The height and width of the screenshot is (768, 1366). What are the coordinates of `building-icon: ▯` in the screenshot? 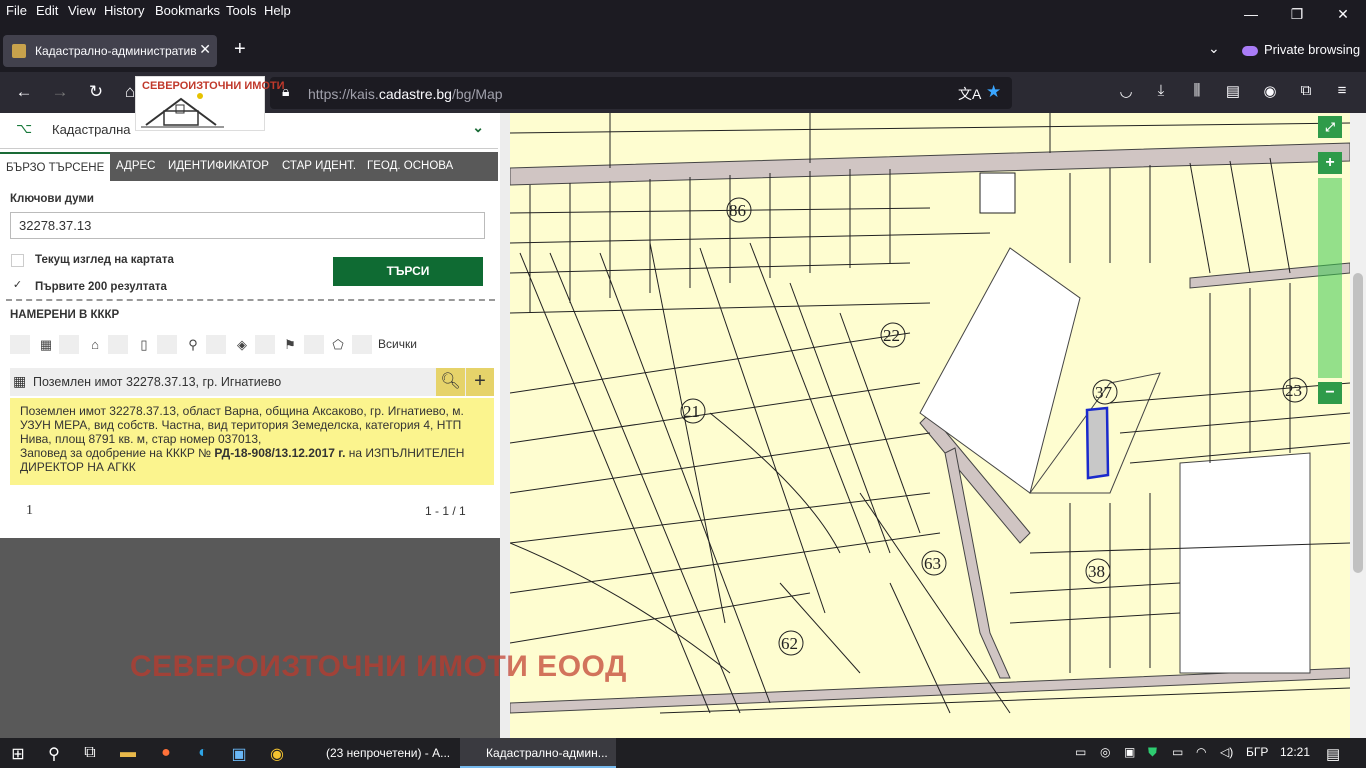 It's located at (144, 344).